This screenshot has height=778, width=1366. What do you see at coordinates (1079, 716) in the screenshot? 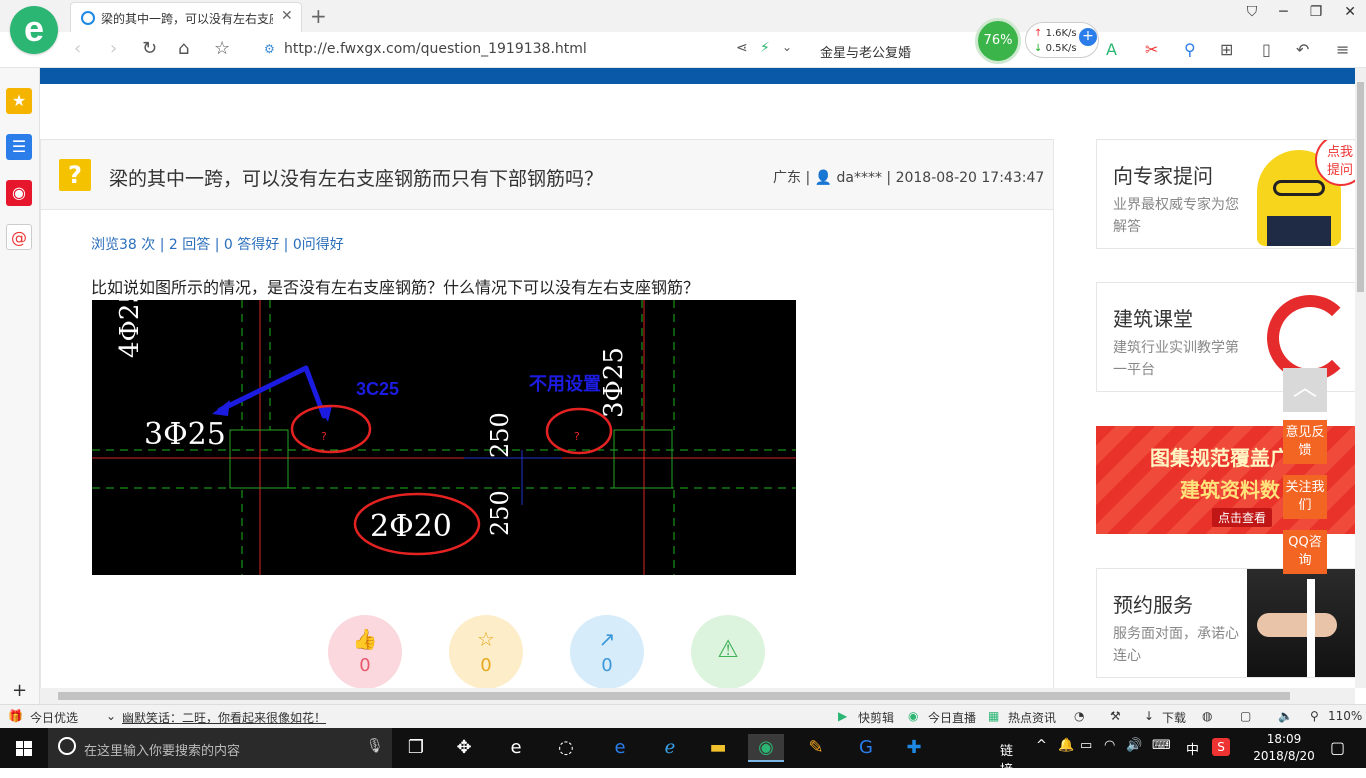
I see `speedometer-icon: ◔` at bounding box center [1079, 716].